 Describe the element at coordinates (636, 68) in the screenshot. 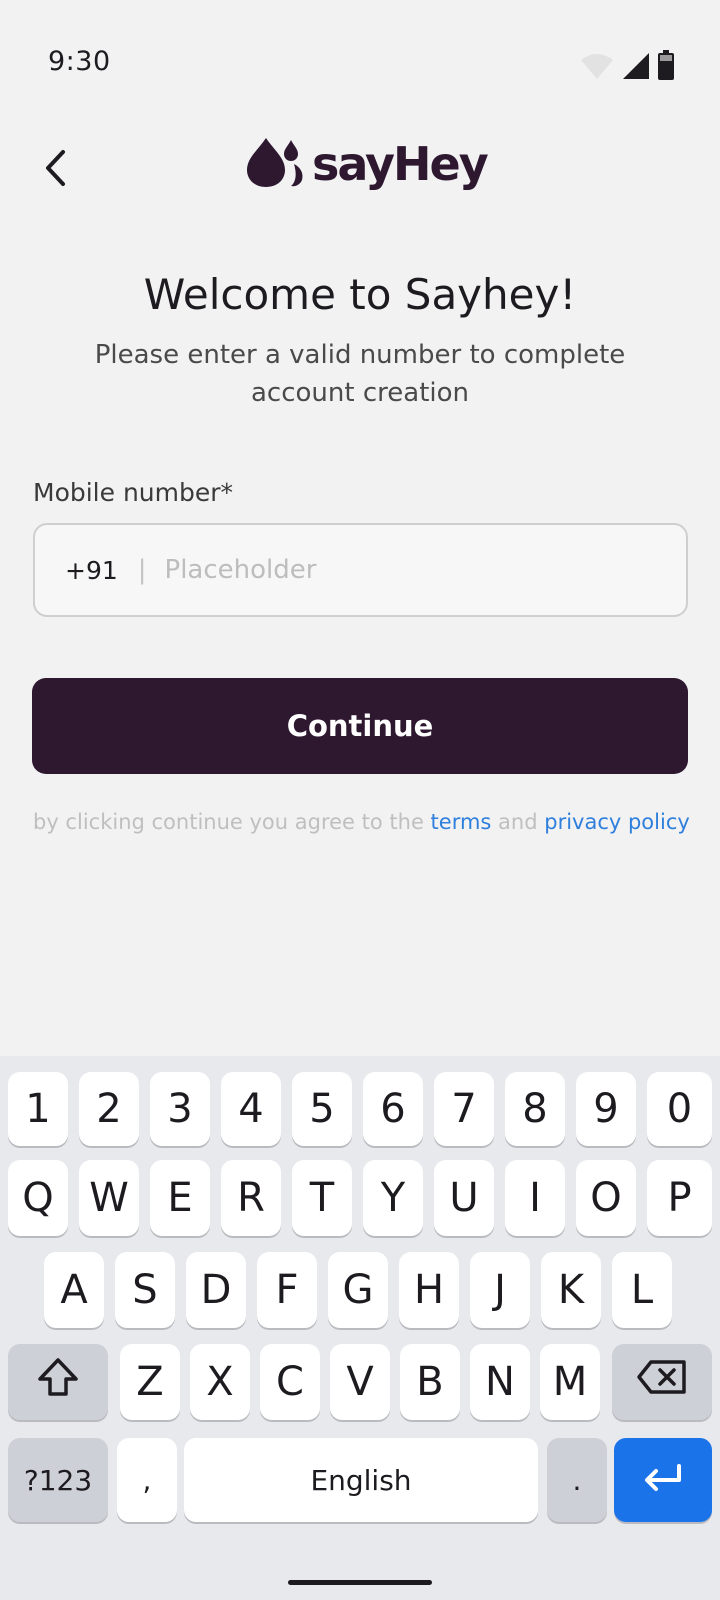

I see `signal-icon` at that location.